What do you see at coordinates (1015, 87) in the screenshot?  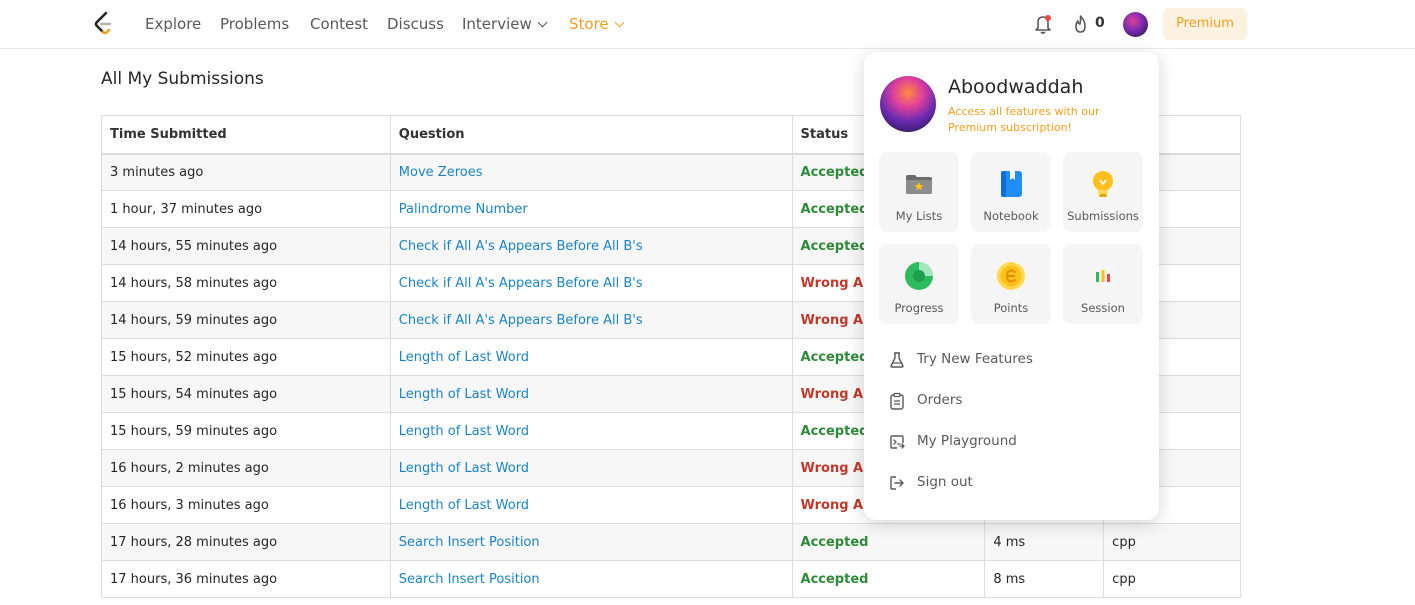 I see `profile-username: Aboodwaddah` at bounding box center [1015, 87].